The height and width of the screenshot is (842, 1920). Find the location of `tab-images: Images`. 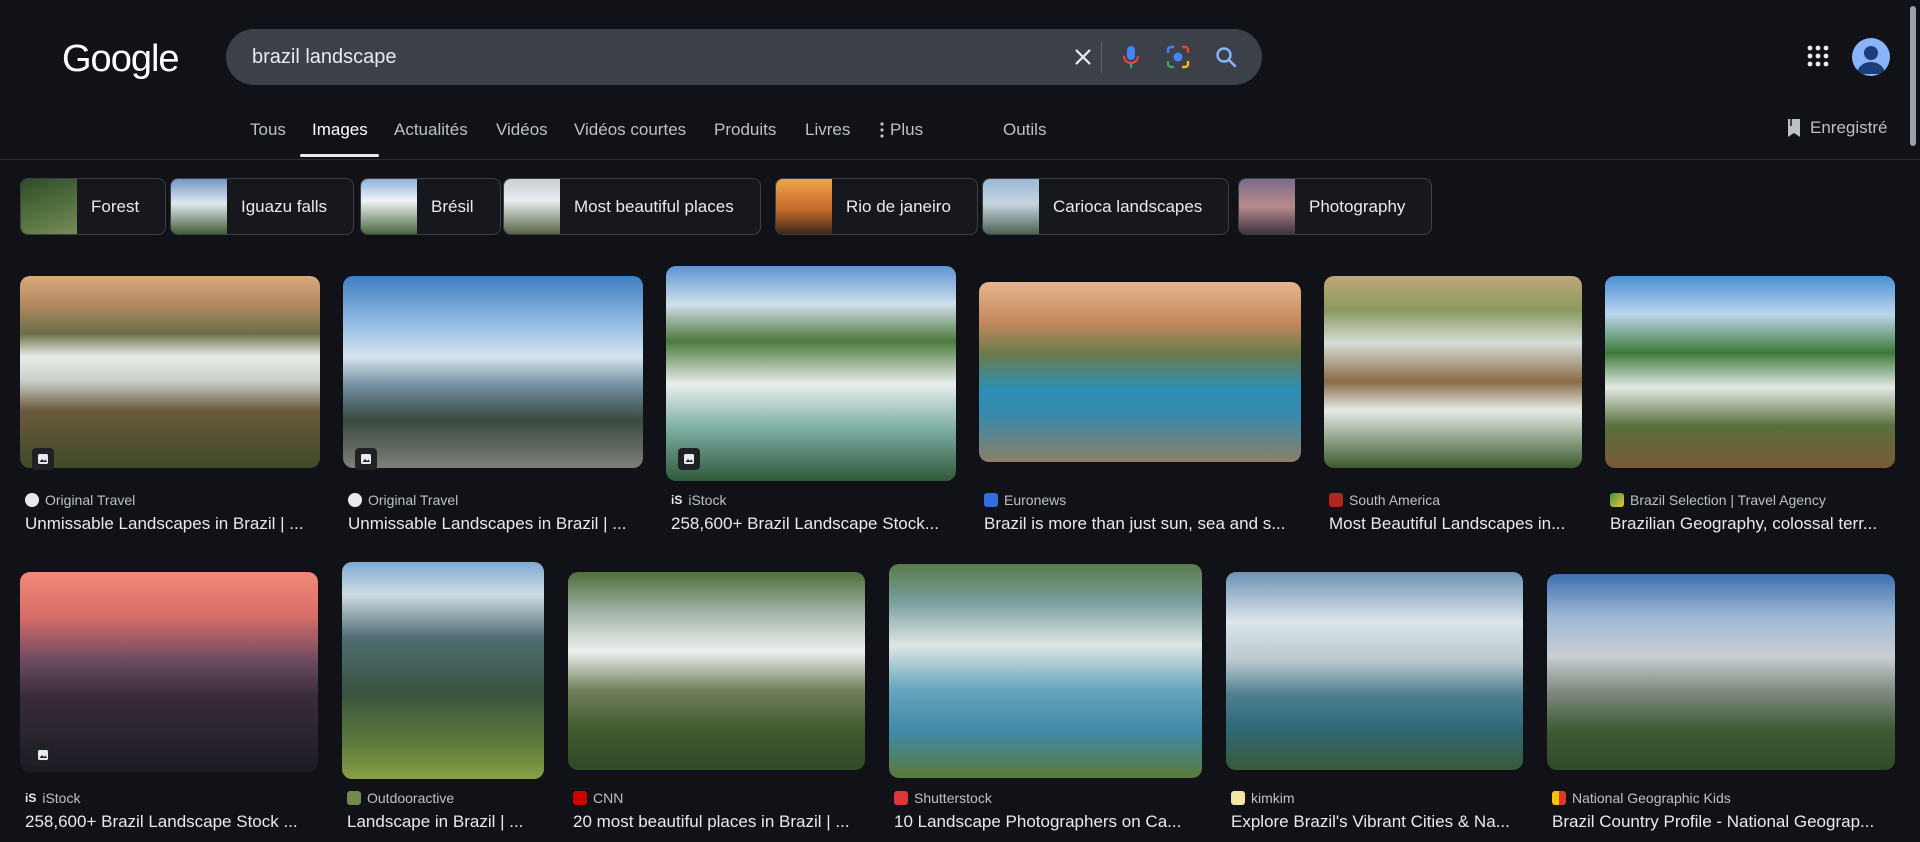

tab-images: Images is located at coordinates (340, 130).